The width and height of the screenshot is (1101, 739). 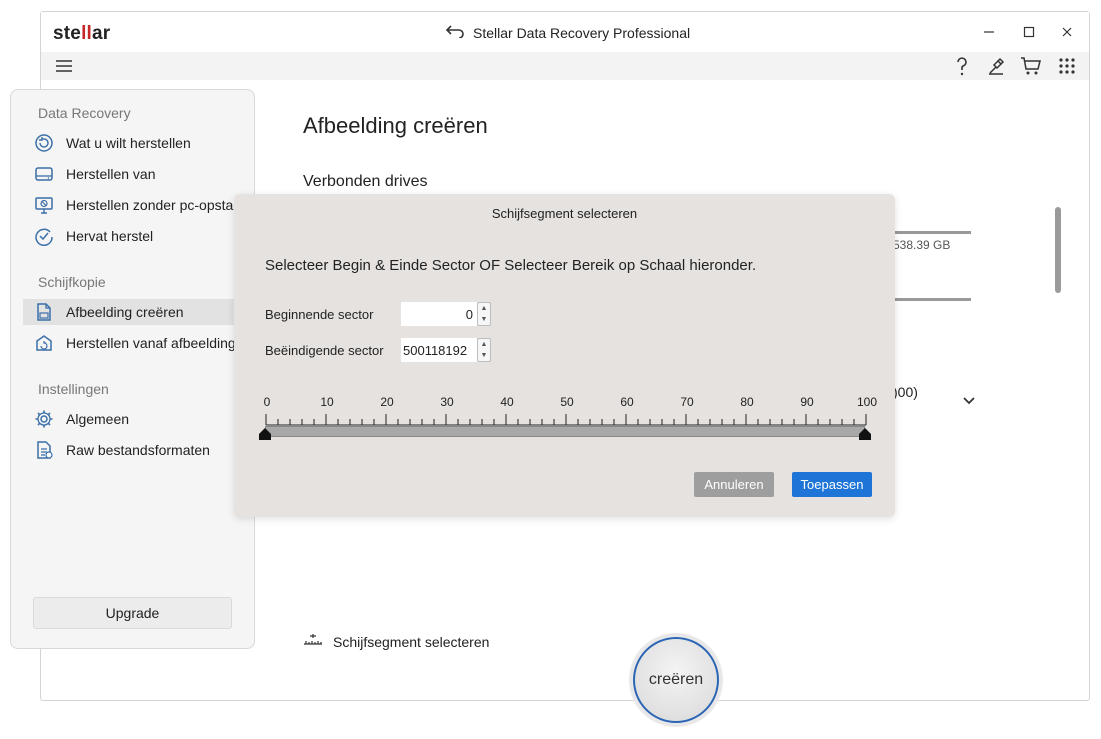 I want to click on window-title-group: Stellar Data Recovery Professional, so click(x=567, y=32).